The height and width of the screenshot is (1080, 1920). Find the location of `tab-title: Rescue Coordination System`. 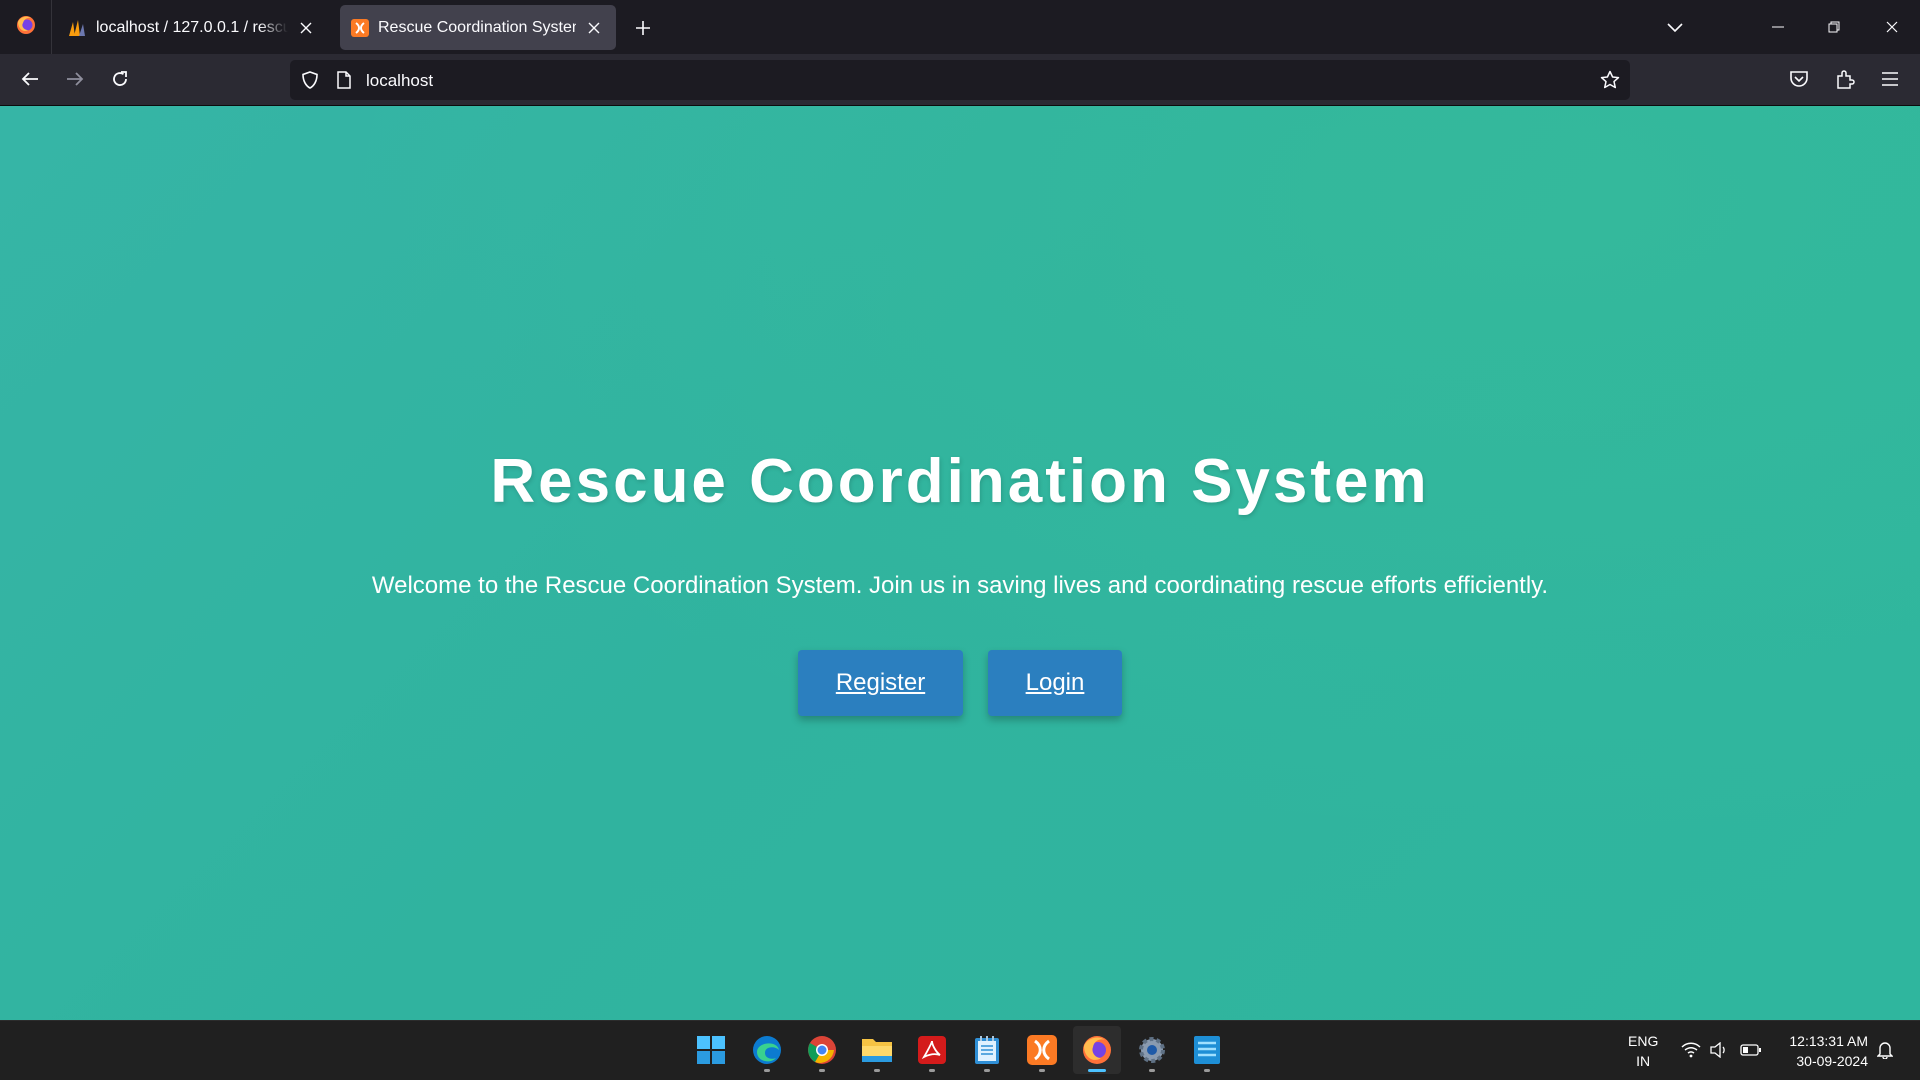

tab-title: Rescue Coordination System is located at coordinates (477, 27).